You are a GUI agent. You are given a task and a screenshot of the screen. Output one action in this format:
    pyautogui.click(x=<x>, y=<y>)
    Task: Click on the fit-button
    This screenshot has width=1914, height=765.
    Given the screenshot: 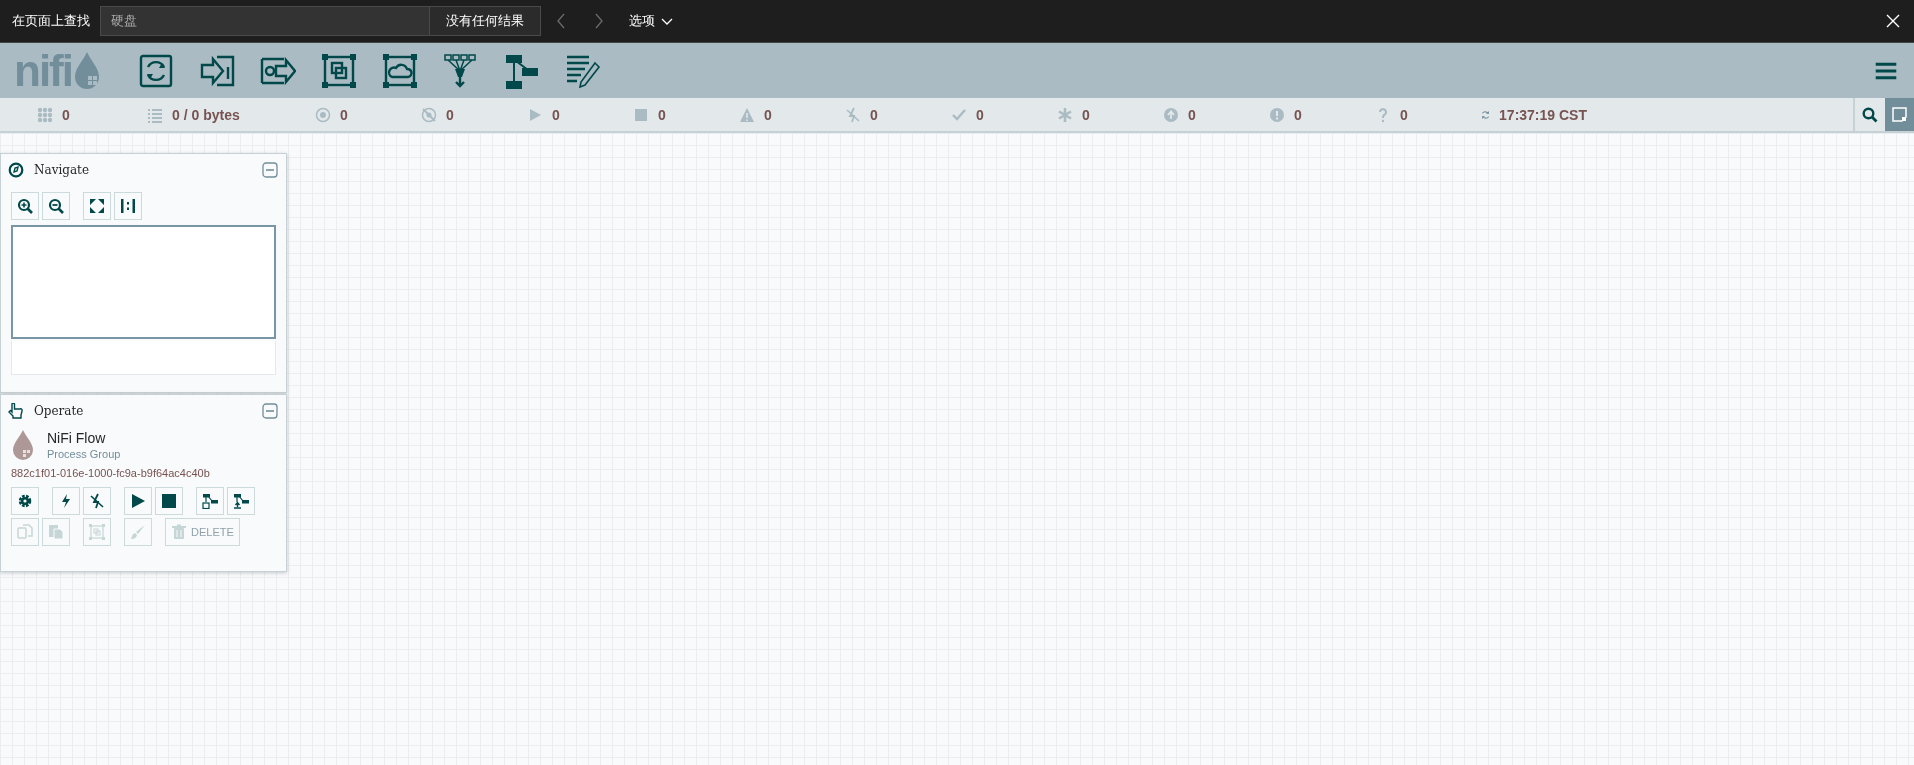 What is the action you would take?
    pyautogui.click(x=97, y=206)
    